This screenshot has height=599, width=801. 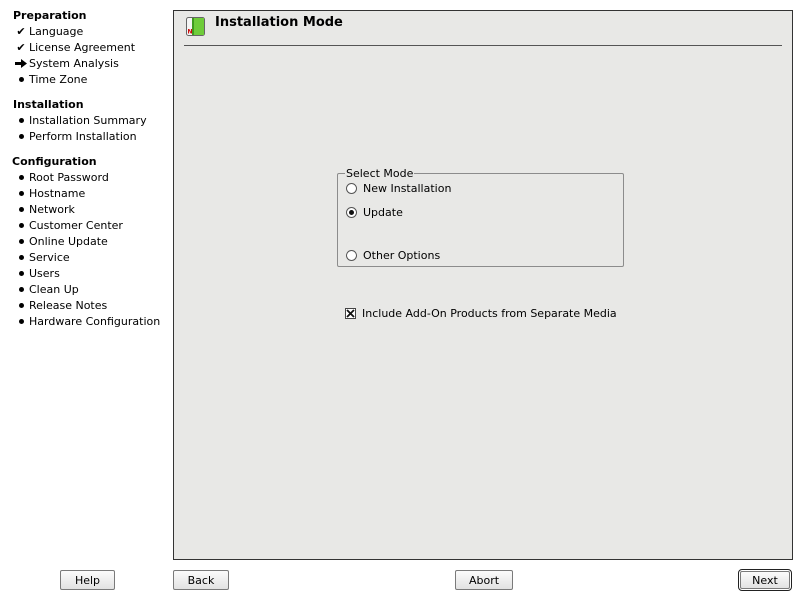 What do you see at coordinates (87, 580) in the screenshot?
I see `help-button: Help` at bounding box center [87, 580].